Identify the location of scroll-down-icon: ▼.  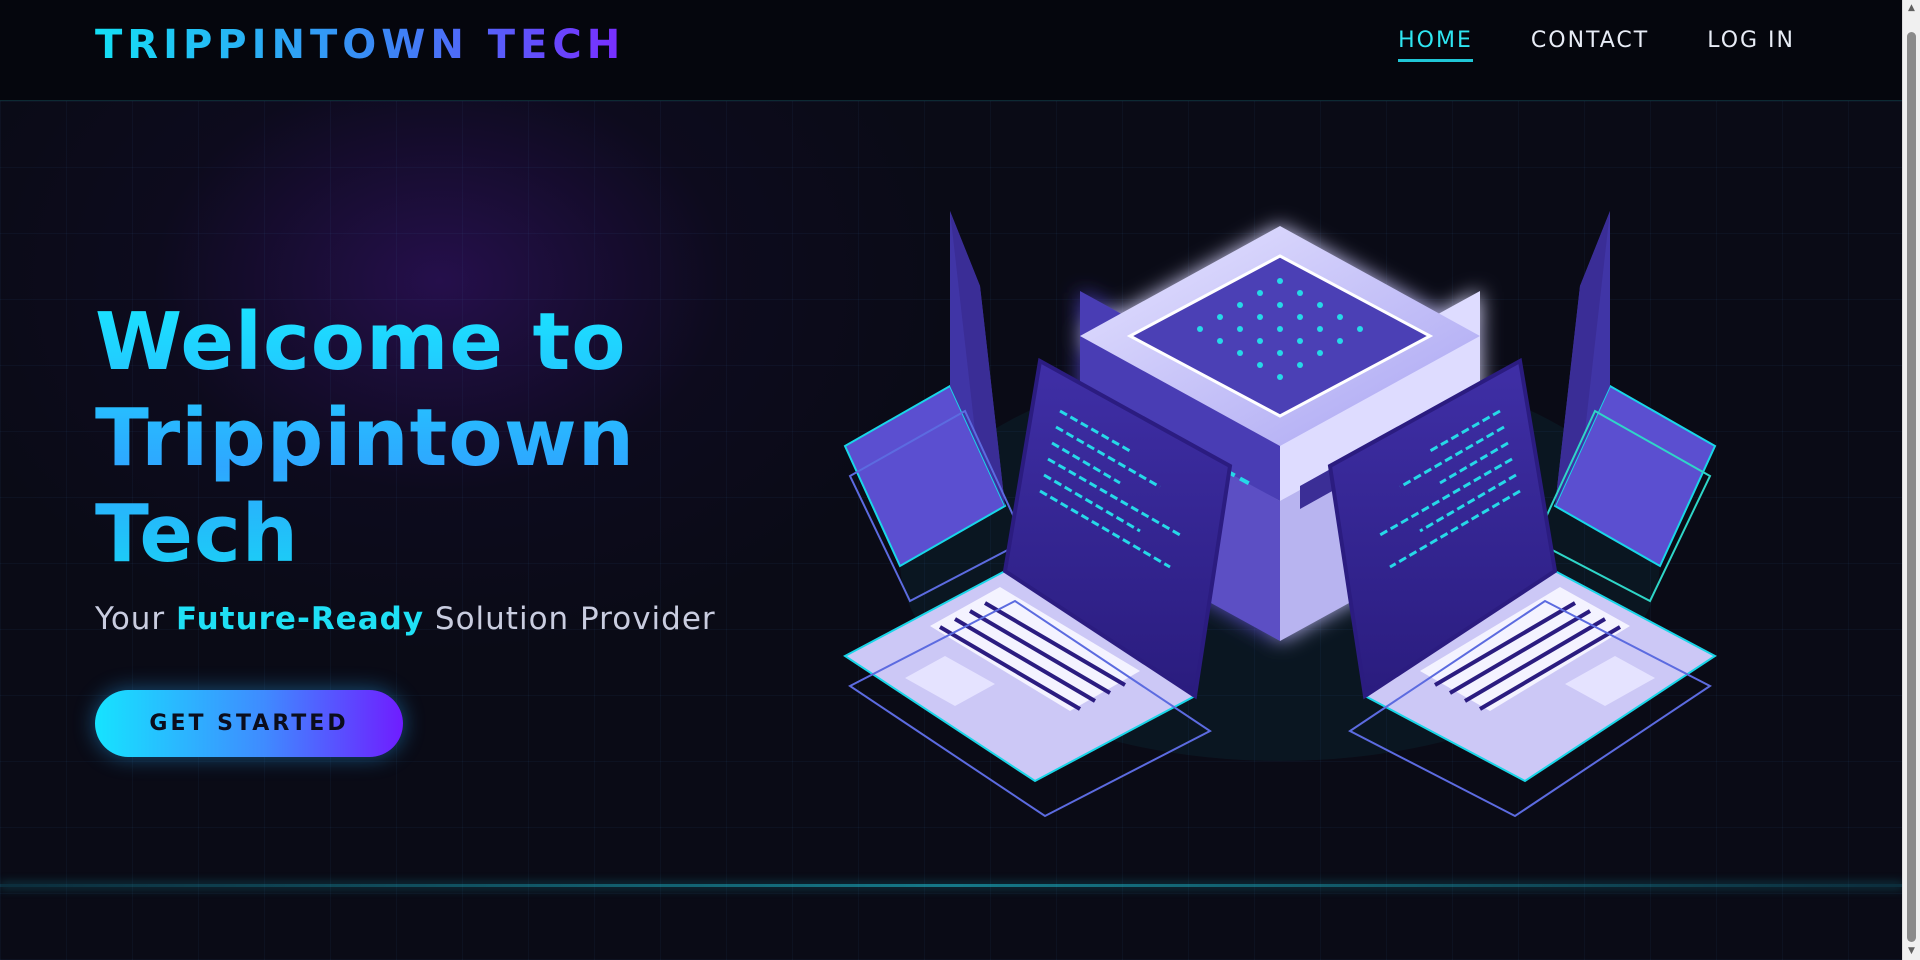
(1911, 951).